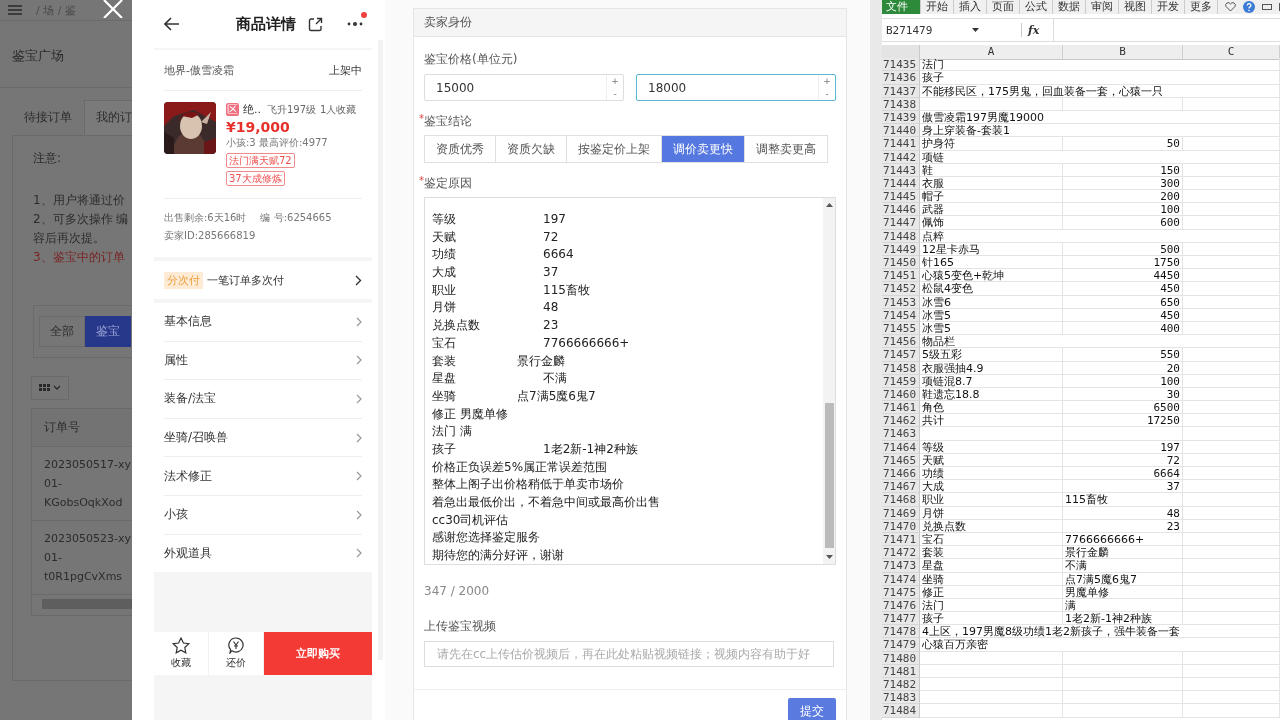 This screenshot has width=1280, height=720. What do you see at coordinates (901, 276) in the screenshot?
I see `row-header: 71451` at bounding box center [901, 276].